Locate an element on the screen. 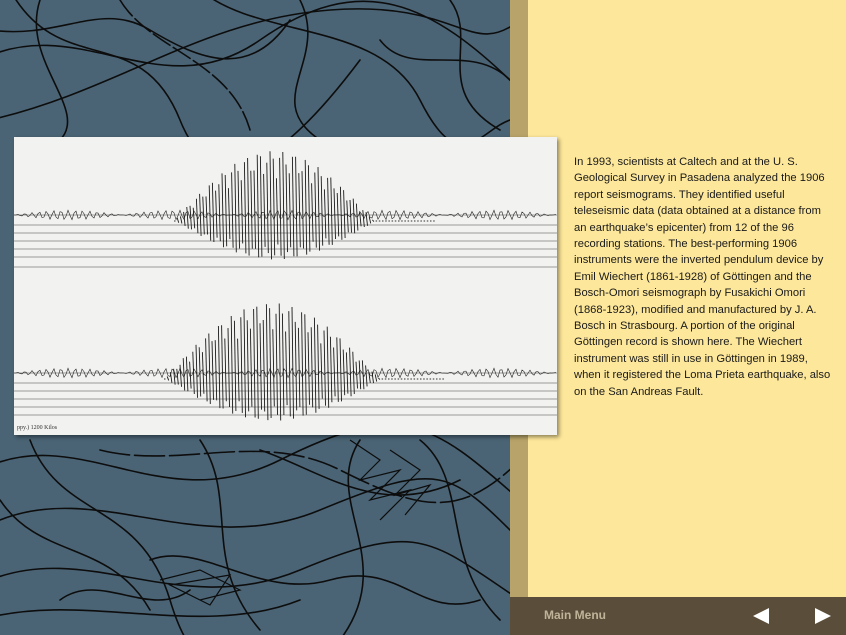 This screenshot has height=635, width=846. main-menu-link: Main Menu is located at coordinates (575, 615).